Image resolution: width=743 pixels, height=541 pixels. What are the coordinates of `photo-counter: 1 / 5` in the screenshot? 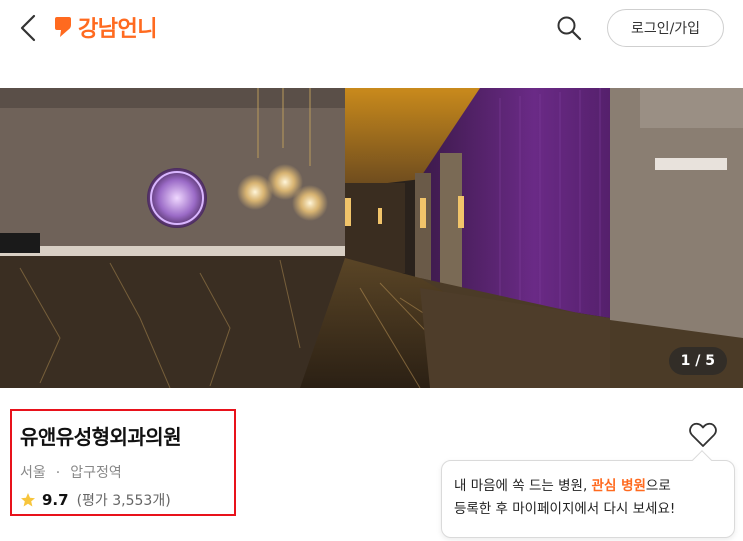 It's located at (697, 361).